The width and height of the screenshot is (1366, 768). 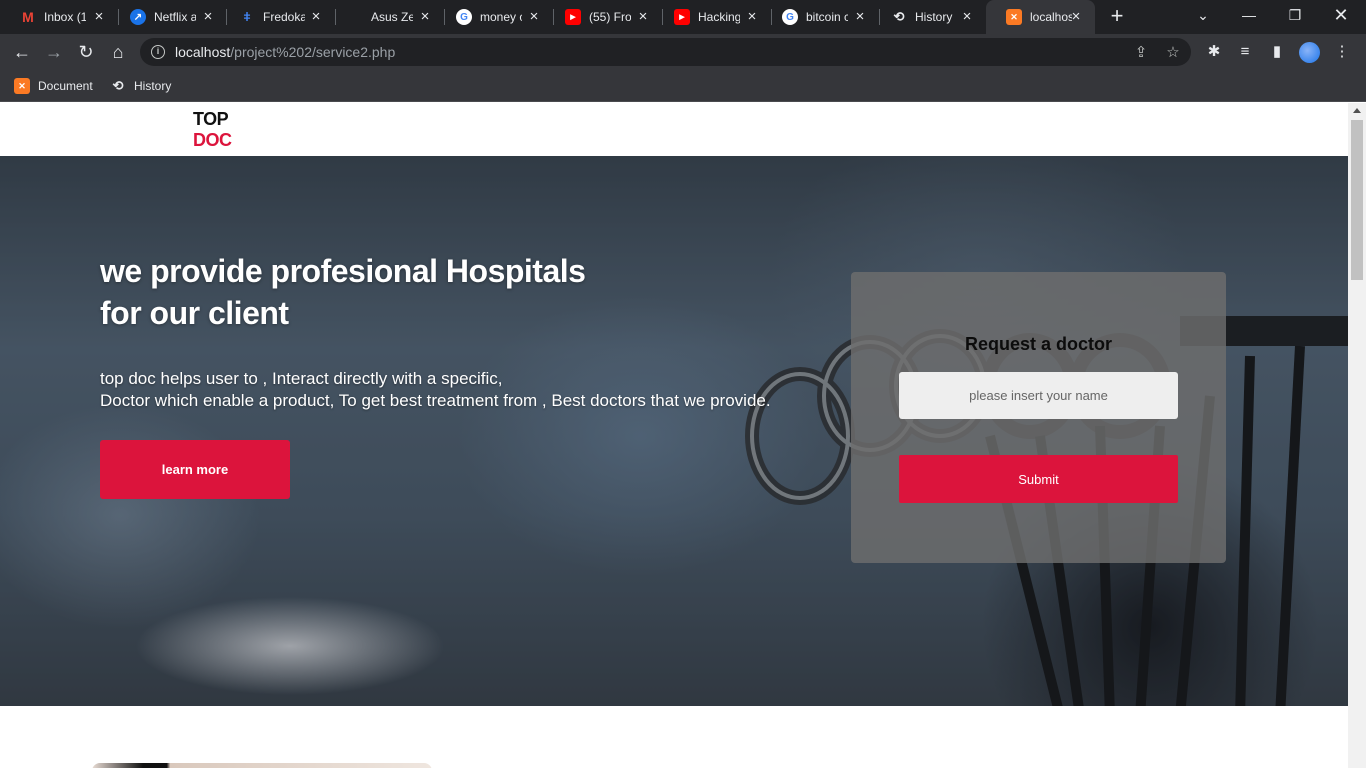 What do you see at coordinates (343, 271) in the screenshot?
I see `hero-title-line-1: we provide profesional Hospitals` at bounding box center [343, 271].